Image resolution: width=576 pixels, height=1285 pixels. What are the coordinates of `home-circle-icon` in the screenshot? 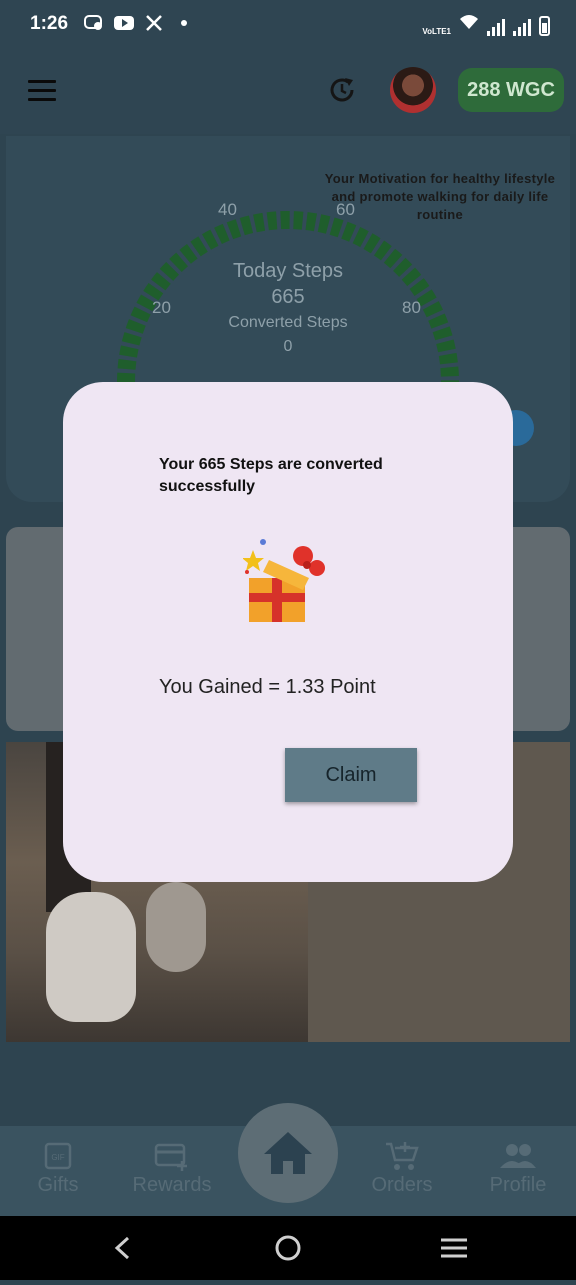 It's located at (288, 1248).